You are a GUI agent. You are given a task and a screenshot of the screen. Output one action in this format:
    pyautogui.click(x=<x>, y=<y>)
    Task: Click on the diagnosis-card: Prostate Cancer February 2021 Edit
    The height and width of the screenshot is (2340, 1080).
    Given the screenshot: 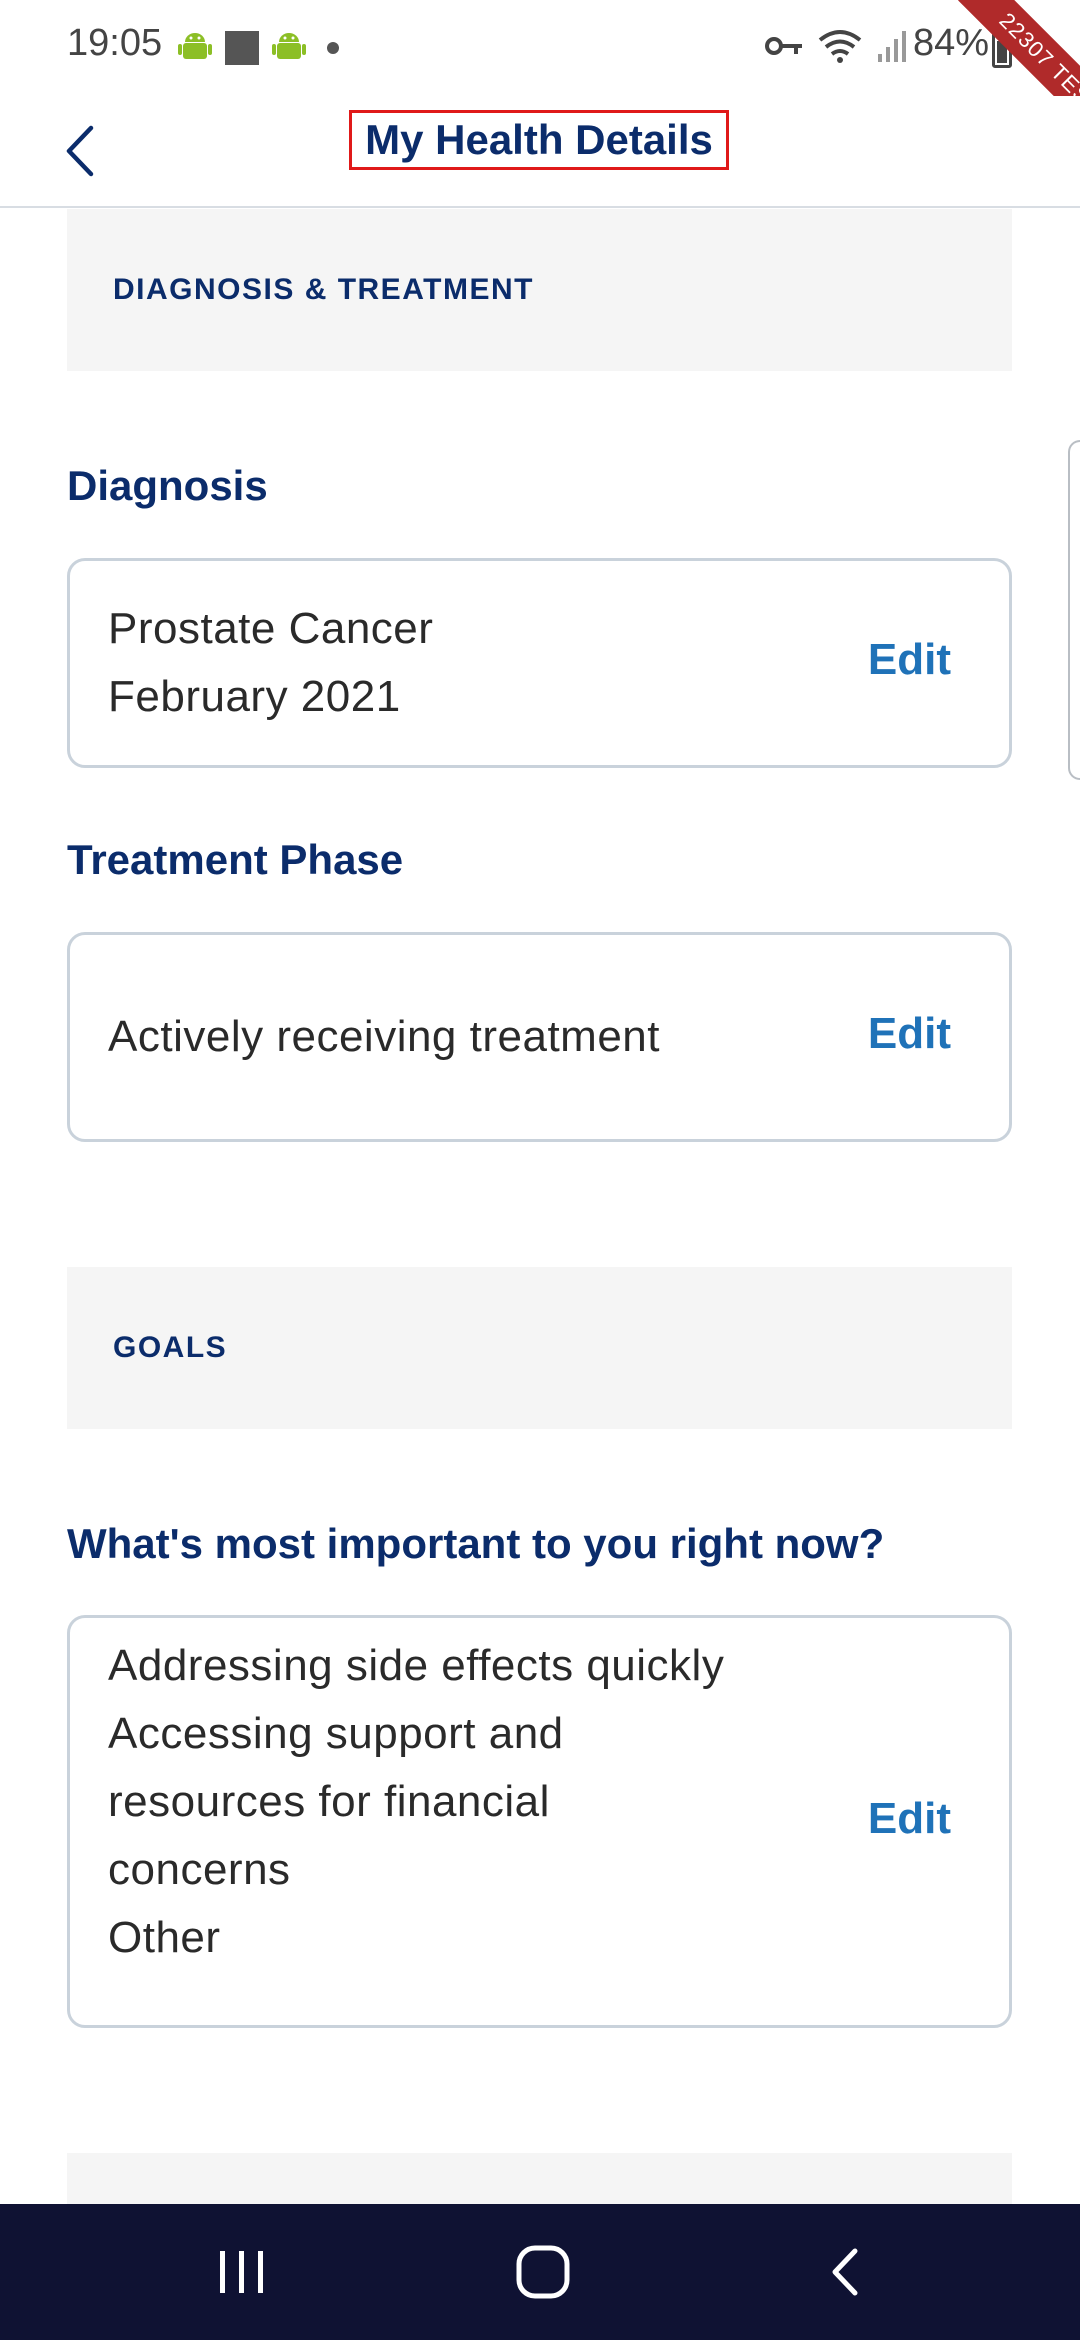 What is the action you would take?
    pyautogui.click(x=539, y=663)
    